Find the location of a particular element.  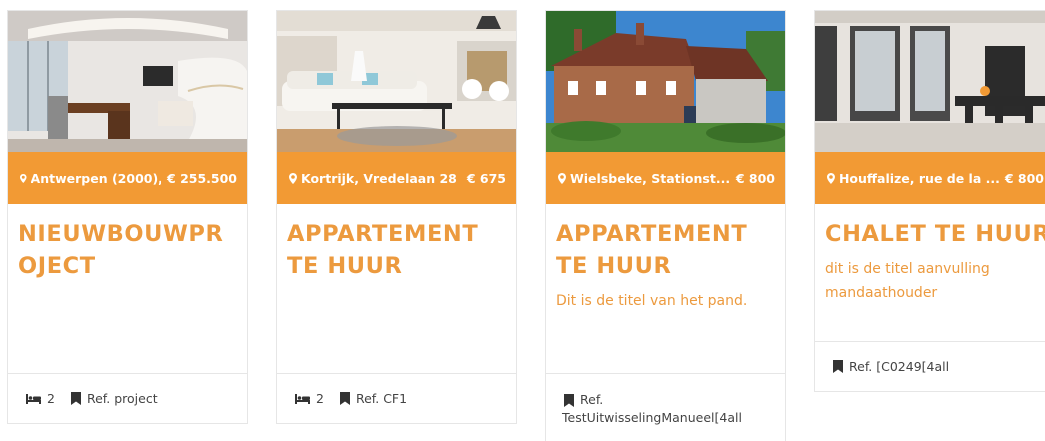

reference: Ref. CF1 is located at coordinates (373, 398).